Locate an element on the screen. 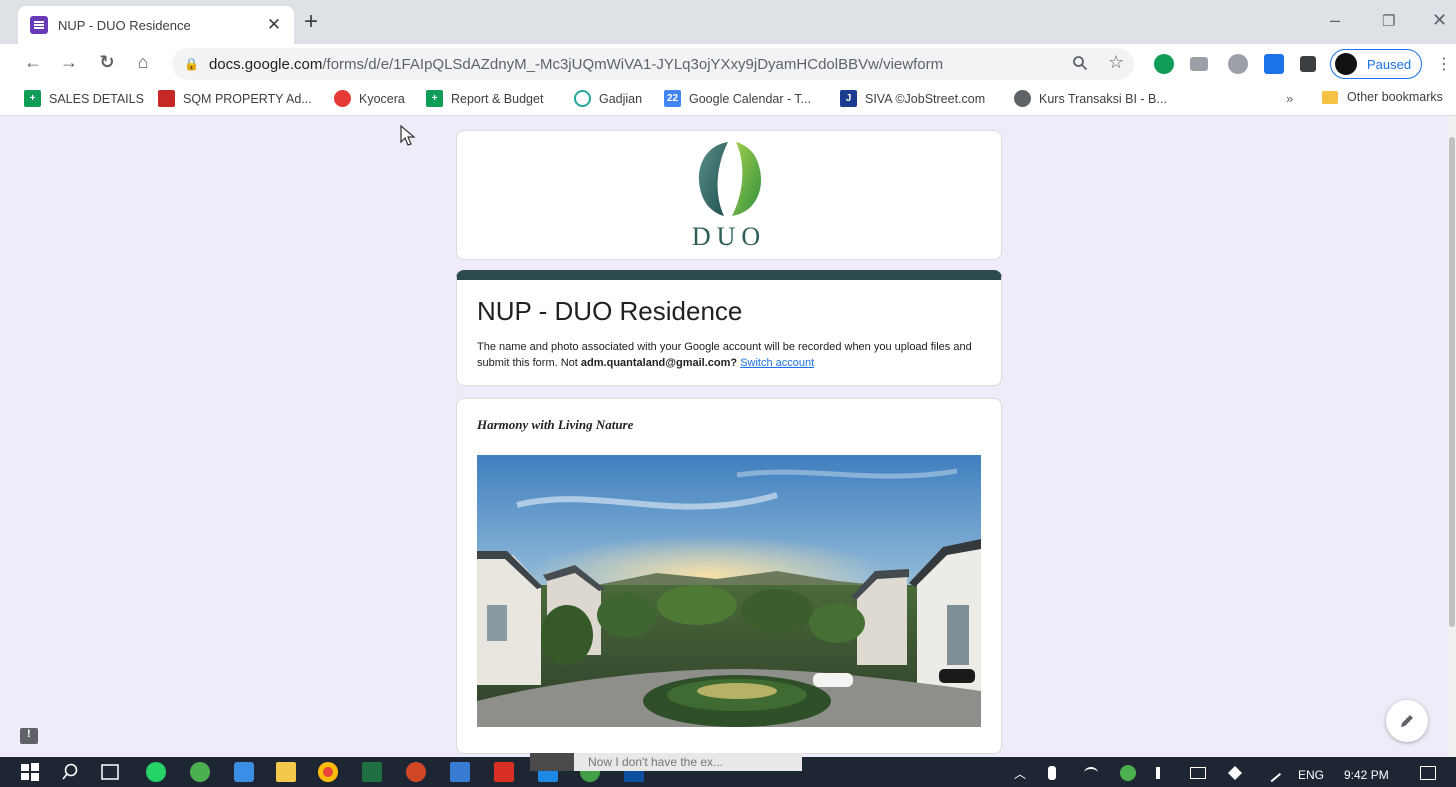 Image resolution: width=1456 pixels, height=787 pixels. clock-time: 9:42 PM is located at coordinates (1366, 775).